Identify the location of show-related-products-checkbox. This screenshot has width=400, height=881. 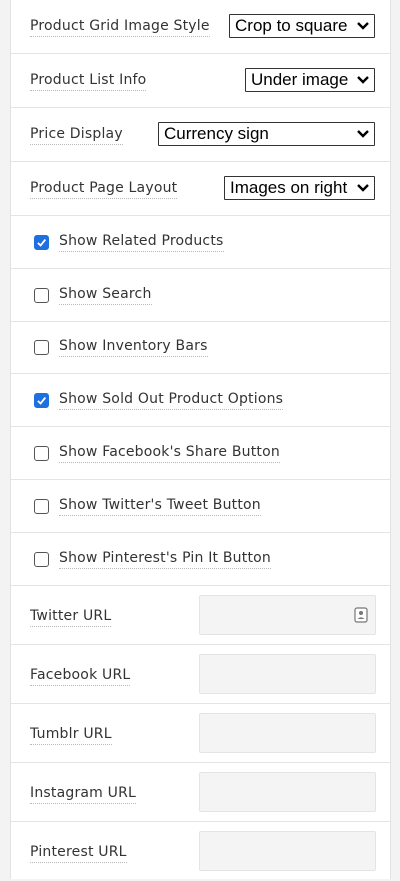
(41, 242).